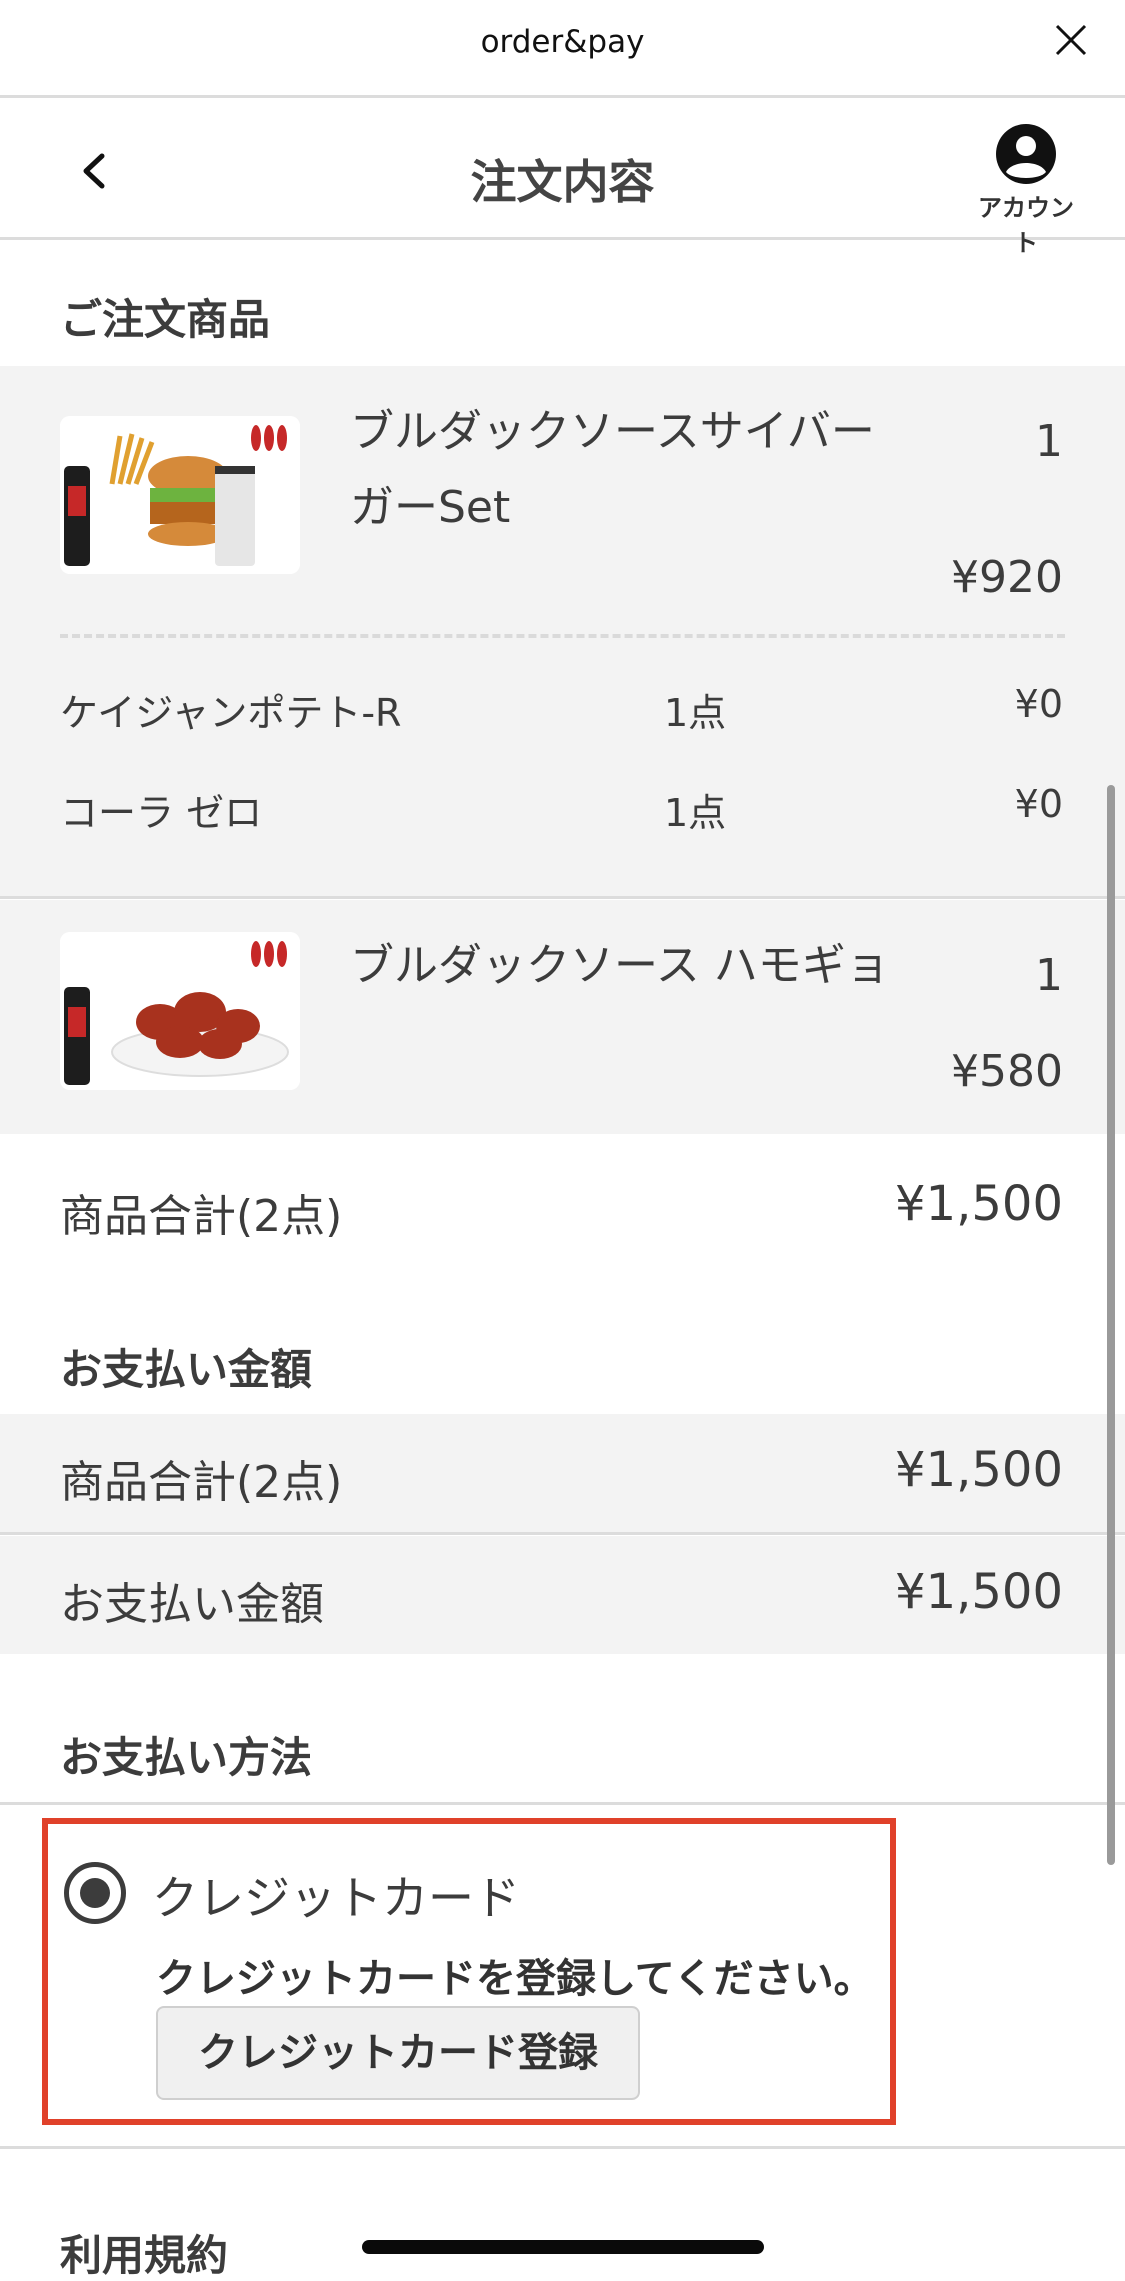 This screenshot has height=2281, width=1125. What do you see at coordinates (398, 2053) in the screenshot?
I see `register-credit-card-button: クレジットカード登録` at bounding box center [398, 2053].